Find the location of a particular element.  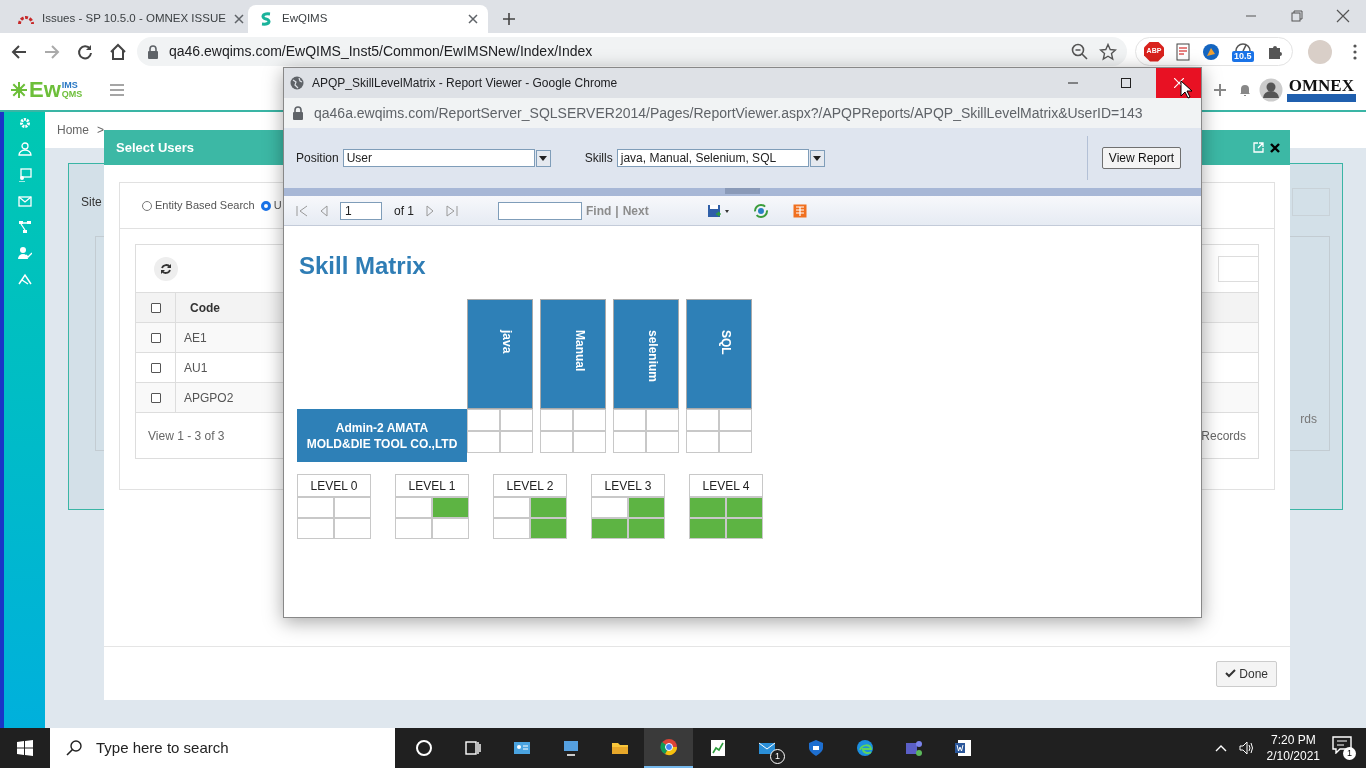

gauge-icon is located at coordinates (1242, 46).